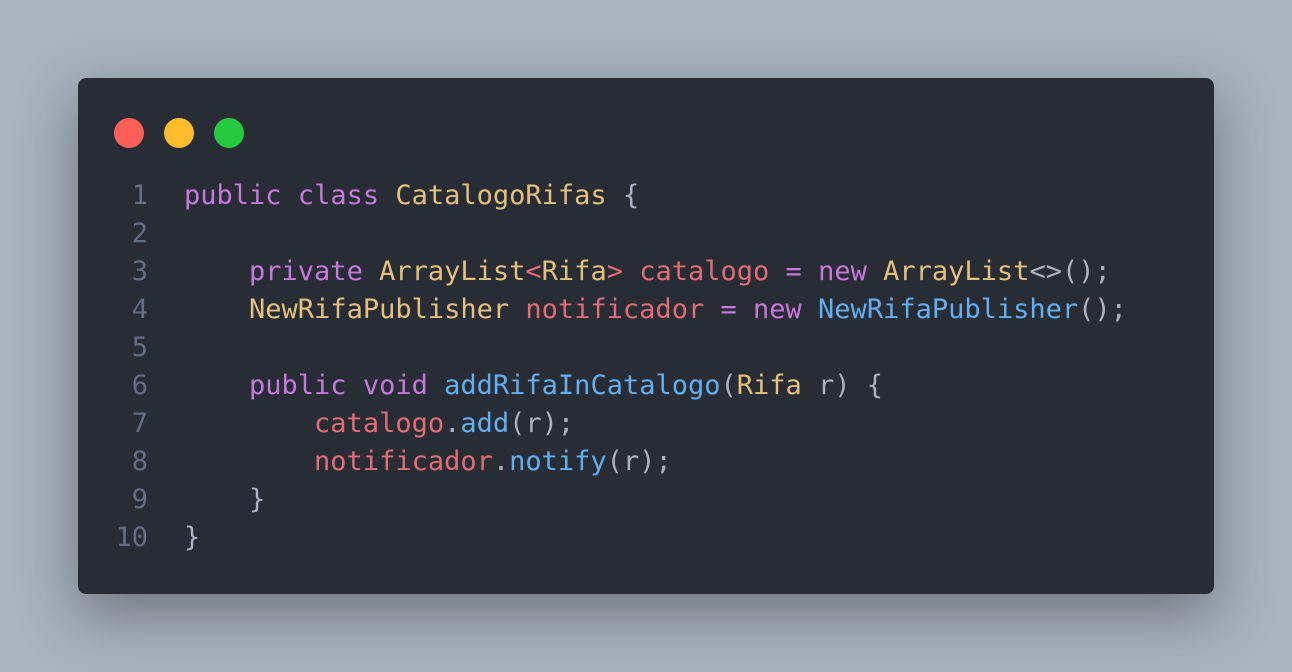 This screenshot has width=1292, height=672. Describe the element at coordinates (139, 309) in the screenshot. I see `line-number: 4` at that location.